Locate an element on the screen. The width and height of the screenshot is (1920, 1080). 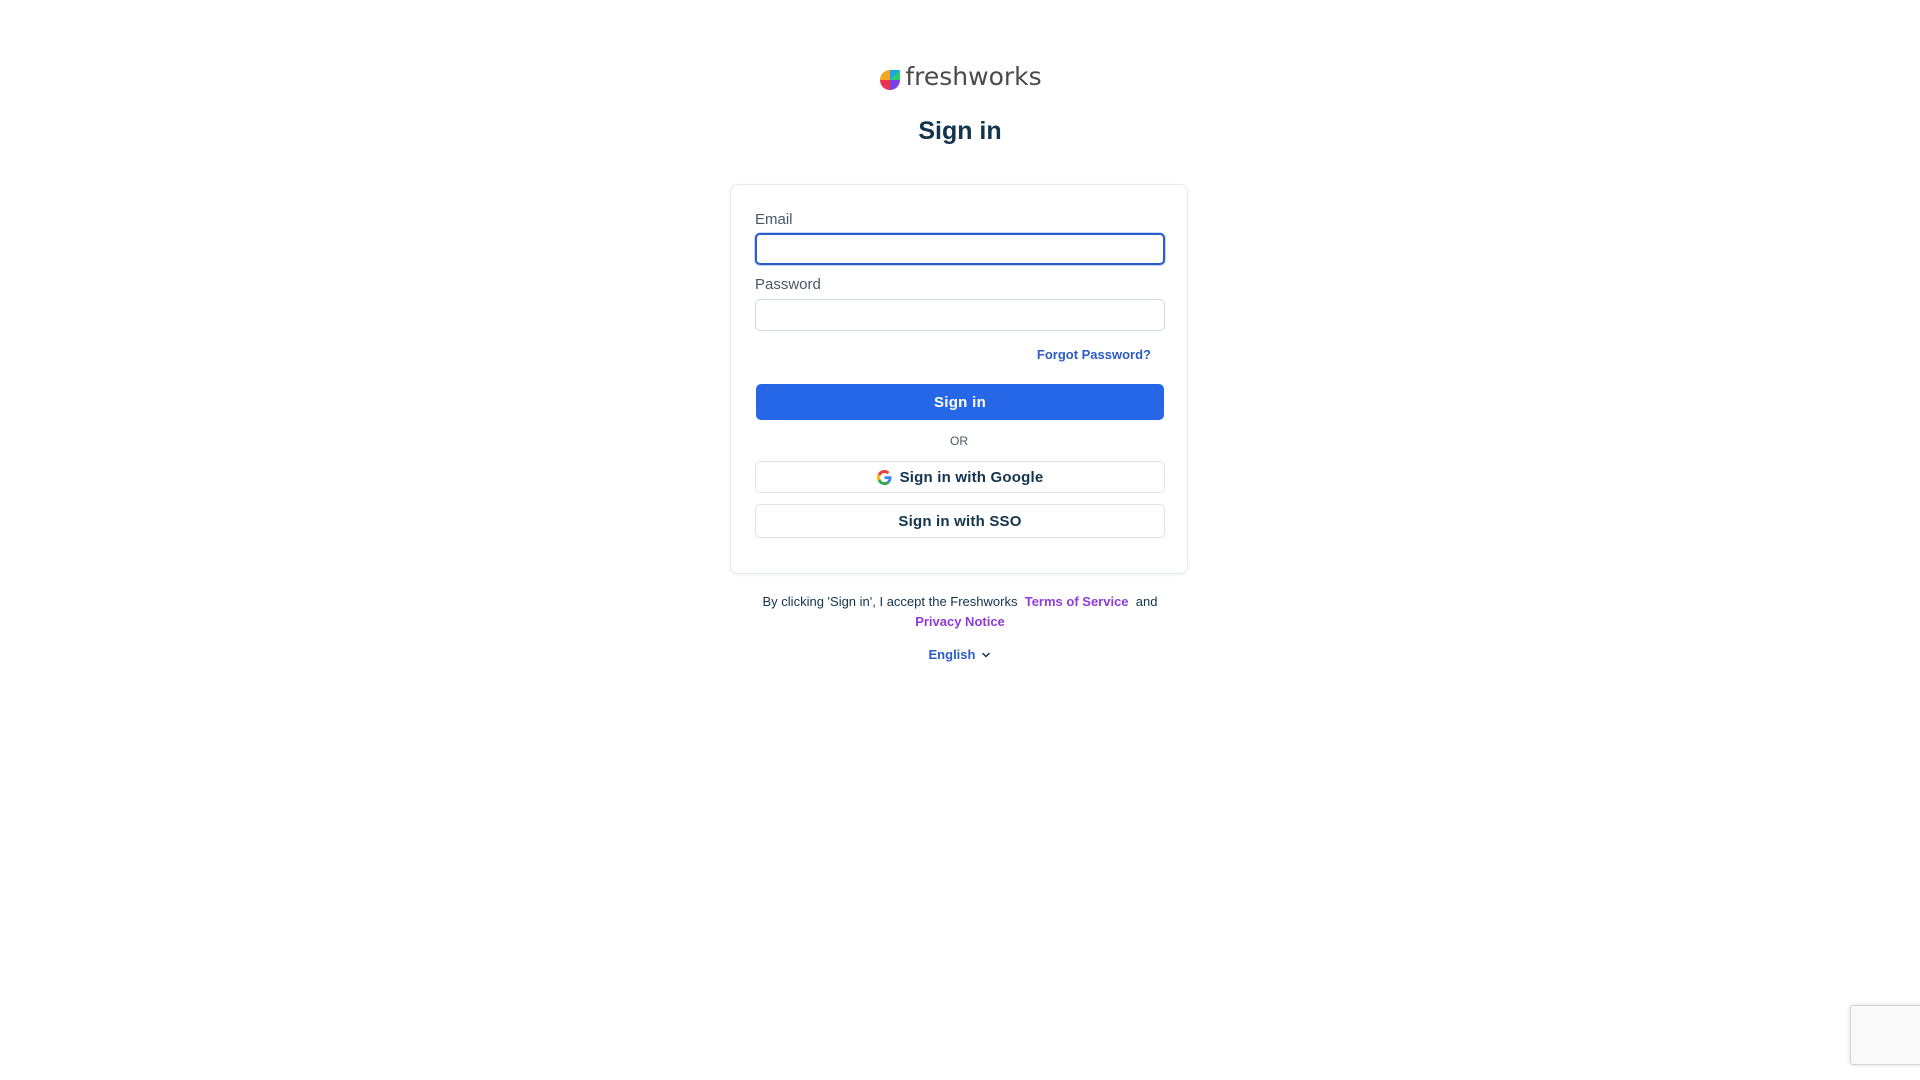
brand-name: freshworks is located at coordinates (973, 76).